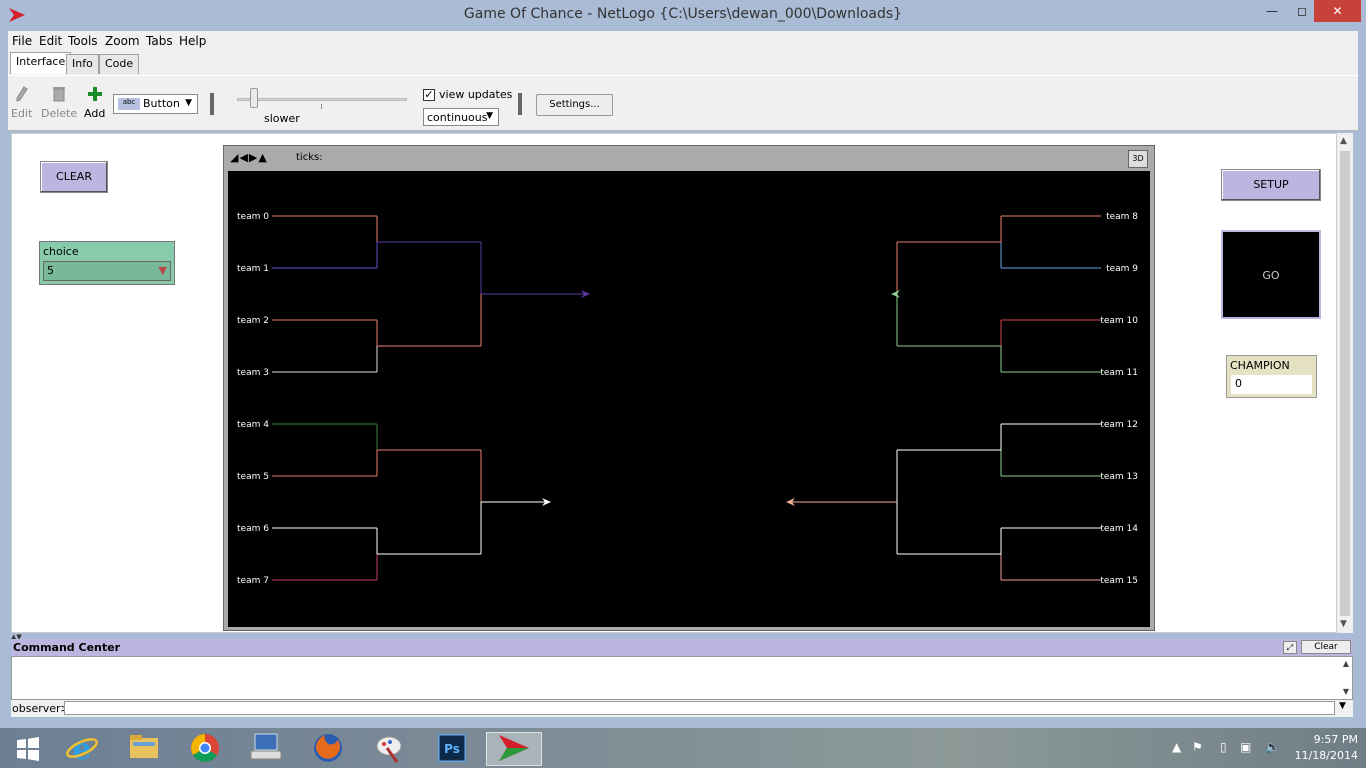 This screenshot has height=768, width=1366. Describe the element at coordinates (1302, 11) in the screenshot. I see `maximize-button: ◻` at that location.